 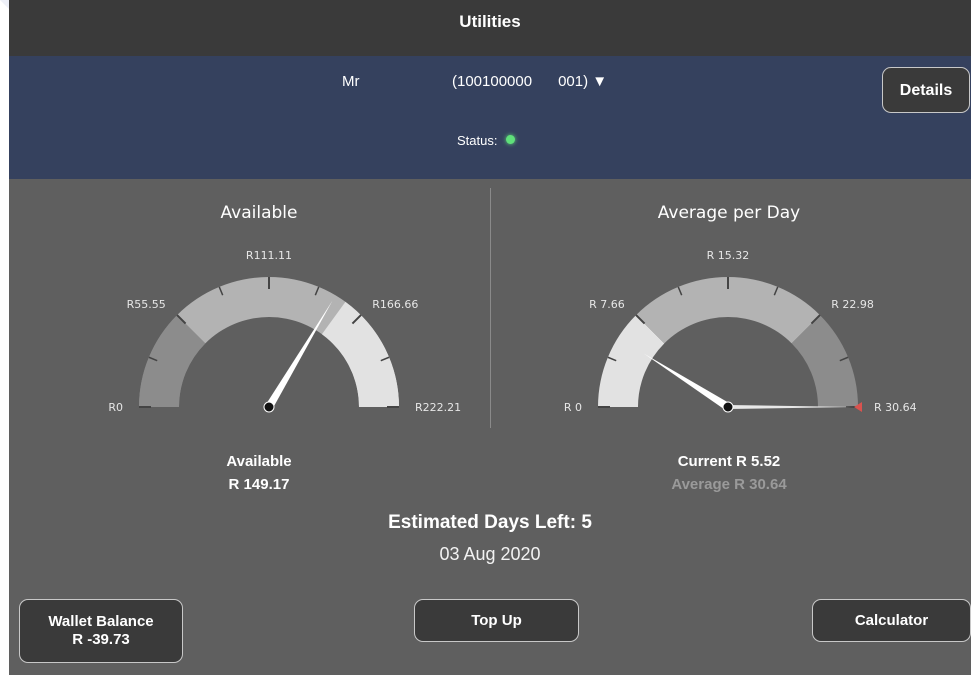 I want to click on available-info-label: Available, so click(x=259, y=461).